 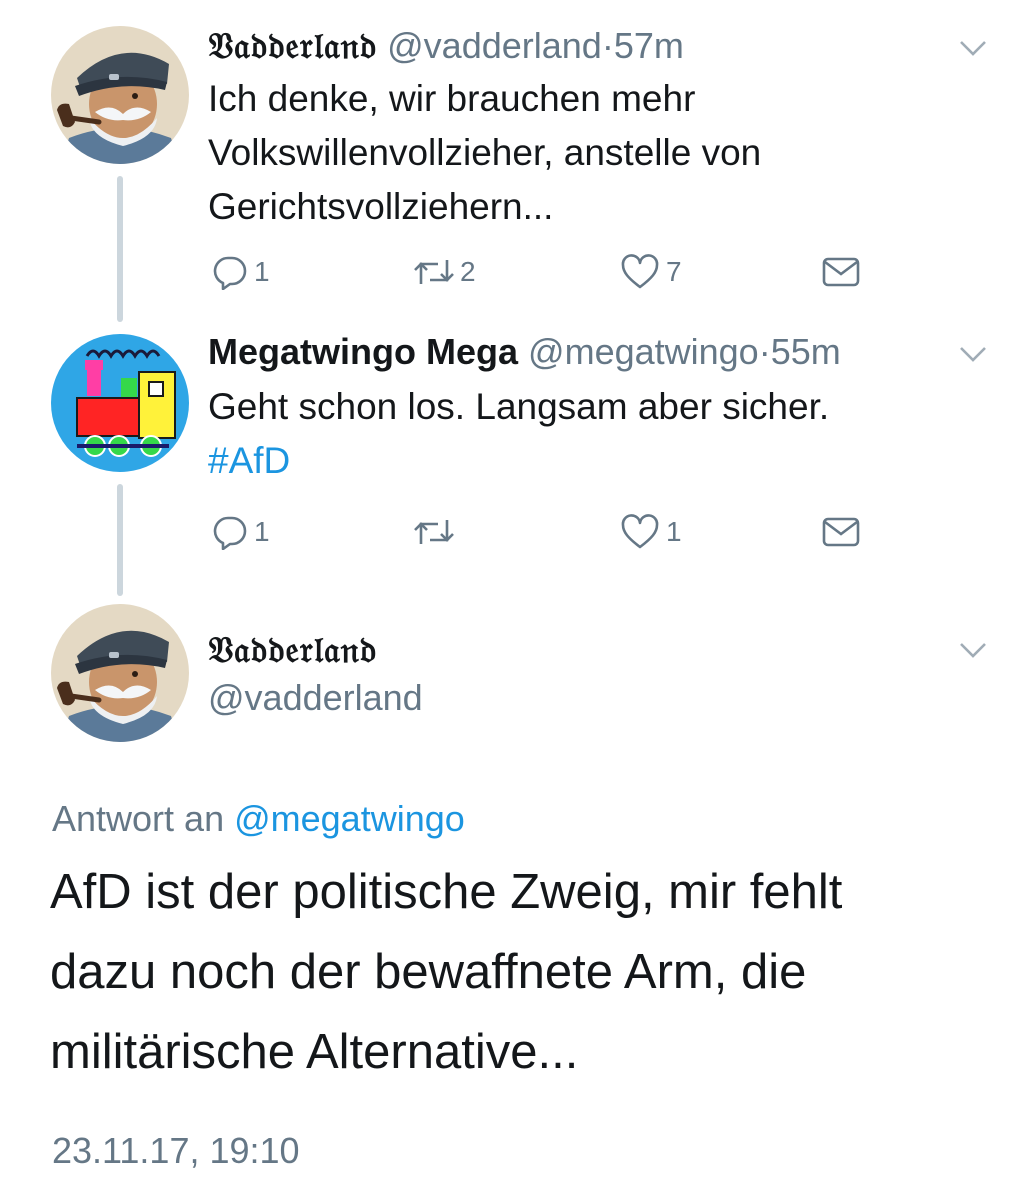 I want to click on retweet-count: 2, so click(x=468, y=271).